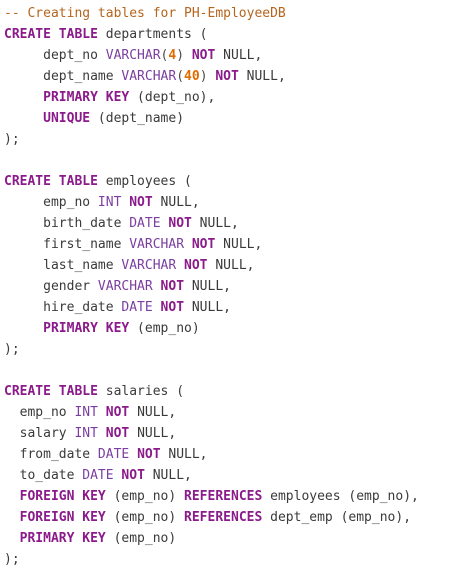  What do you see at coordinates (144, 181) in the screenshot?
I see `code-token: employees (` at bounding box center [144, 181].